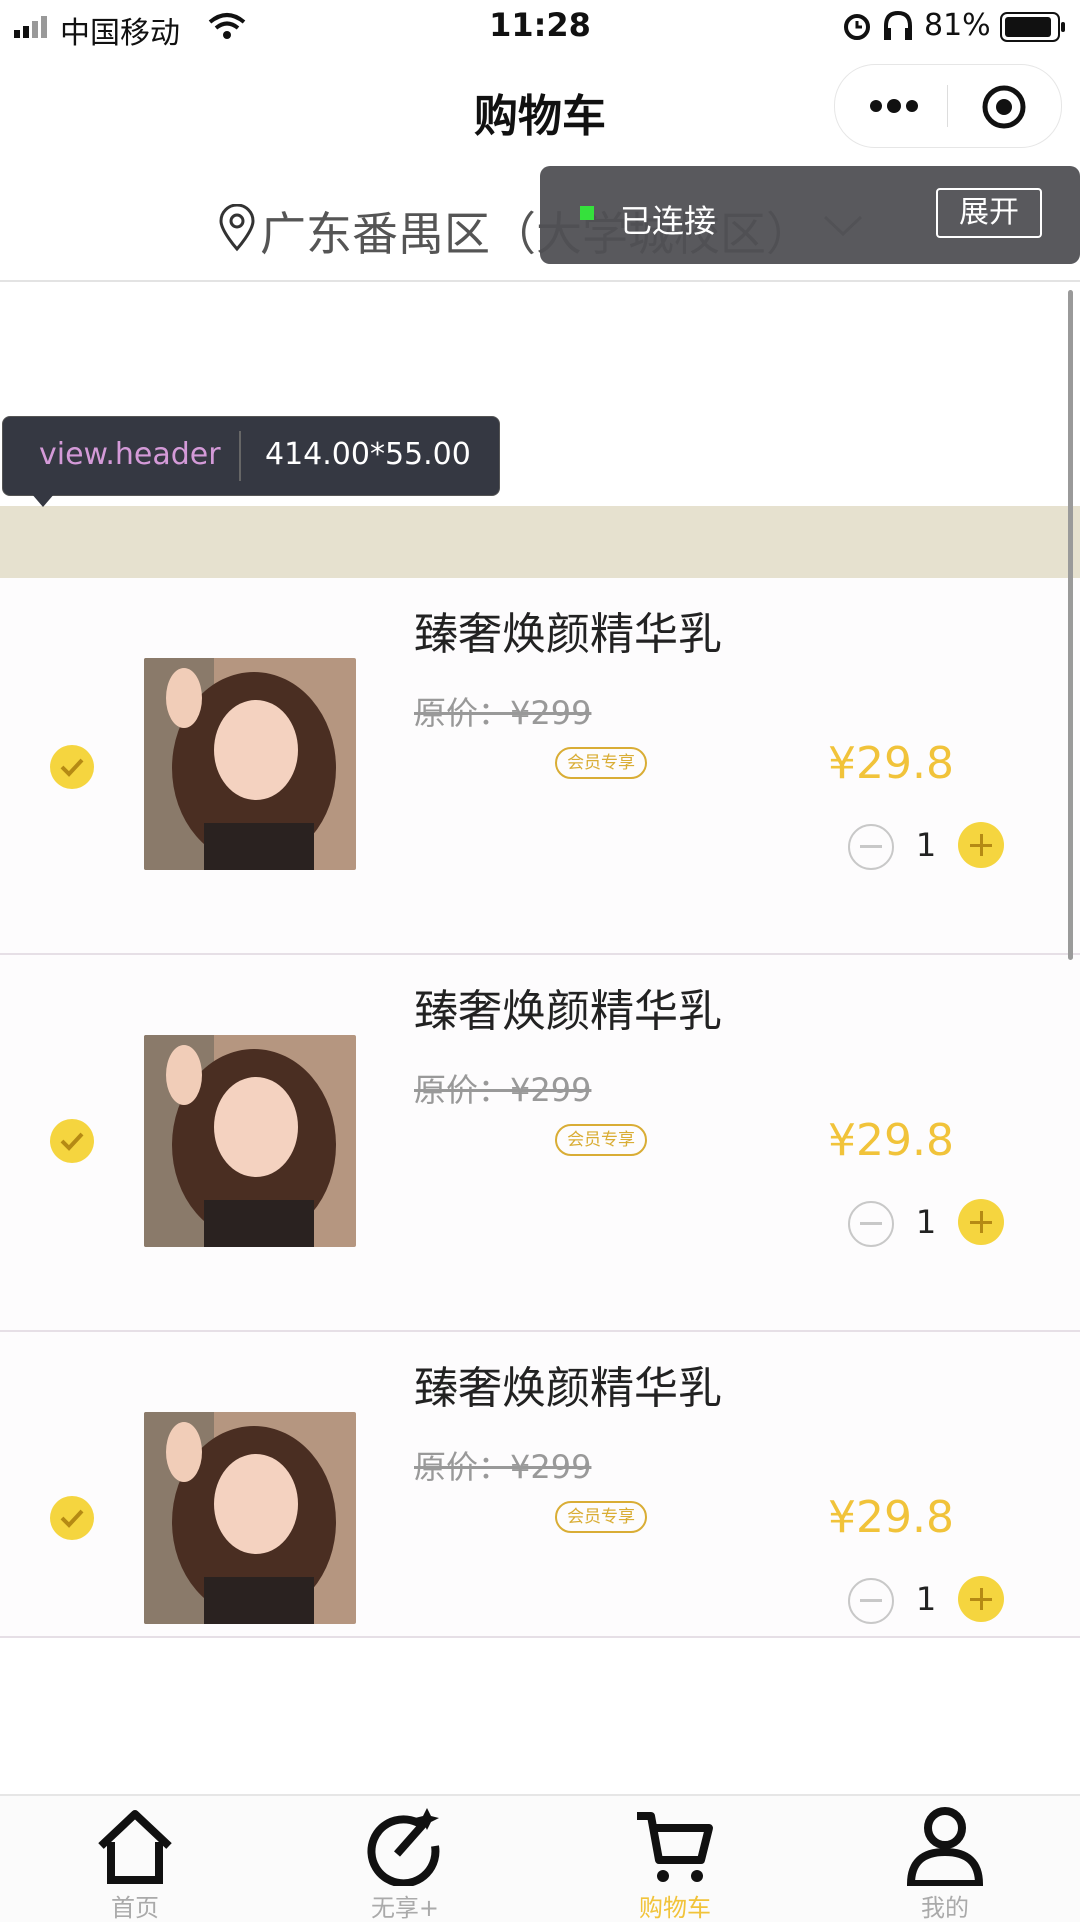 Image resolution: width=1080 pixels, height=1923 pixels. What do you see at coordinates (368, 454) in the screenshot?
I see `inspector-dimensions: 414.00*55.00` at bounding box center [368, 454].